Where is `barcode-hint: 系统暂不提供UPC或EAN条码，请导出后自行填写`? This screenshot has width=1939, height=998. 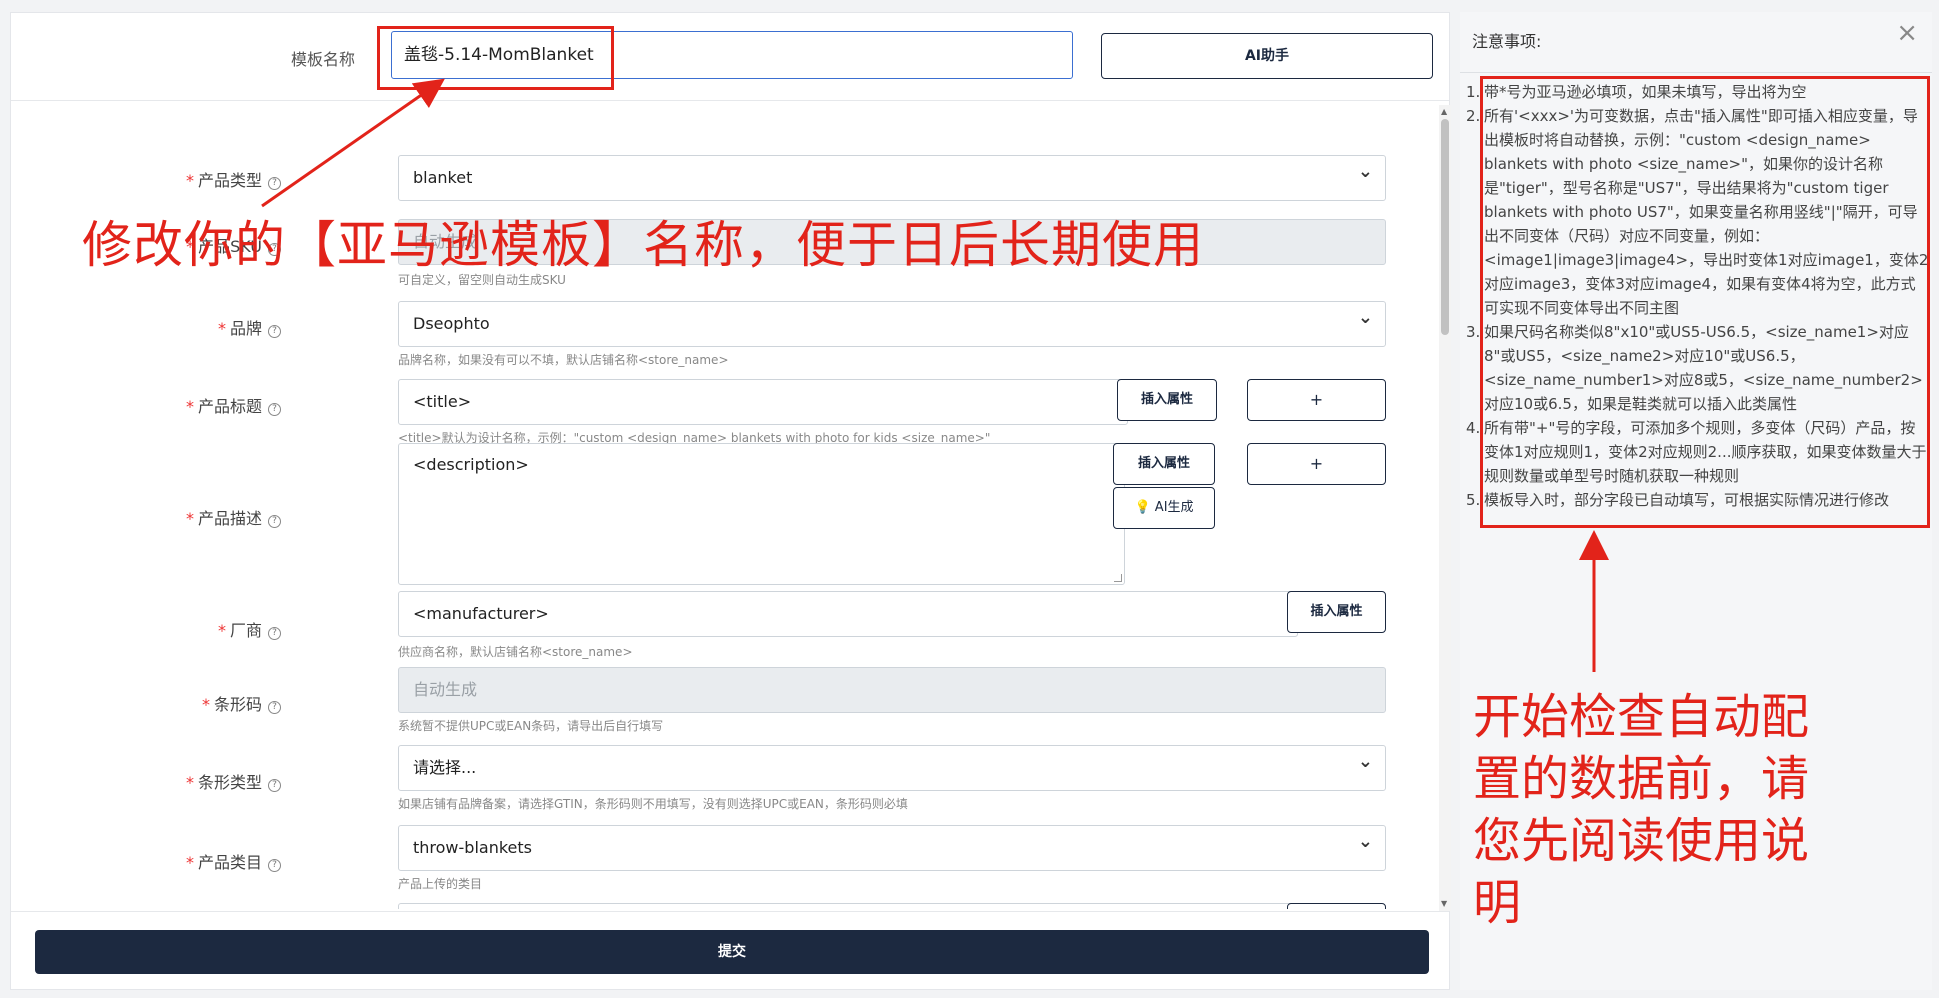 barcode-hint: 系统暂不提供UPC或EAN条码，请导出后自行填写 is located at coordinates (531, 726).